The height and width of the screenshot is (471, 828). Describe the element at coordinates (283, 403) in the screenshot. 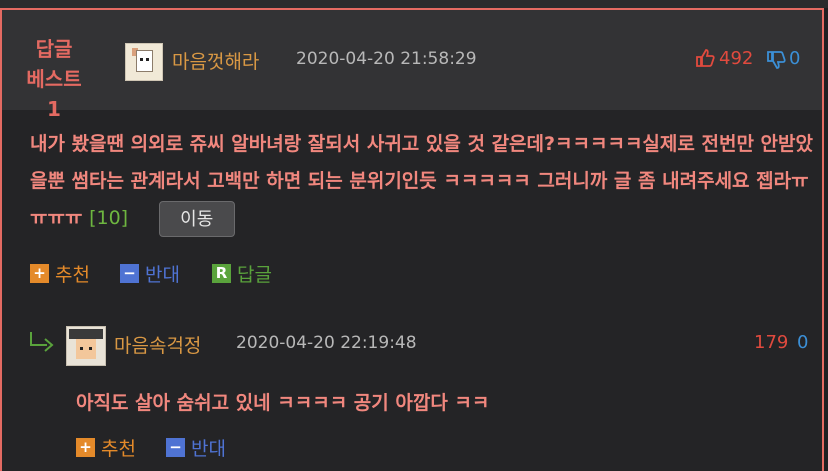

I see `reply-body: 아직도 살아 숨쉬고 있네 ㅋㅋㅋㅋ 공기 아깝다 ㅋㅋ` at that location.